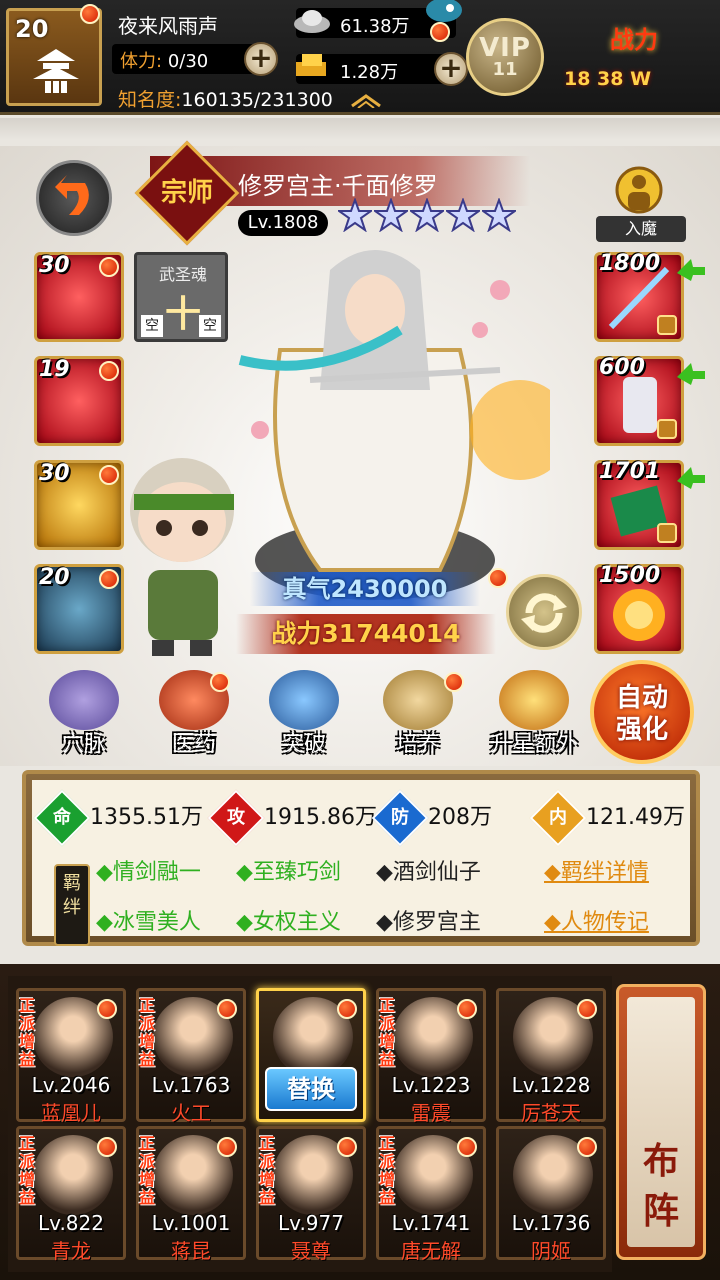 Image resolution: width=720 pixels, height=1280 pixels. Describe the element at coordinates (418, 700) in the screenshot. I see `scroll-icon` at that location.